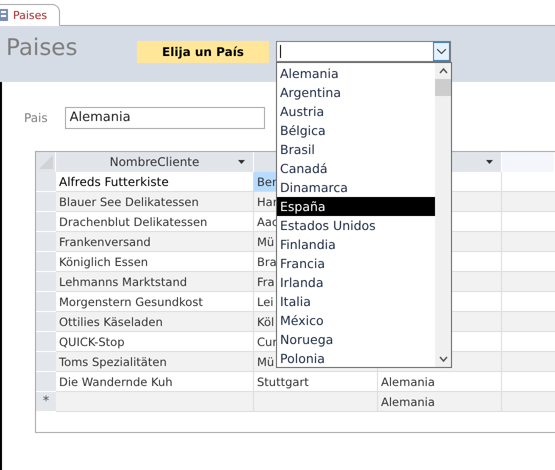  What do you see at coordinates (155, 282) in the screenshot?
I see `table-cell: Lehmanns Marktstand` at bounding box center [155, 282].